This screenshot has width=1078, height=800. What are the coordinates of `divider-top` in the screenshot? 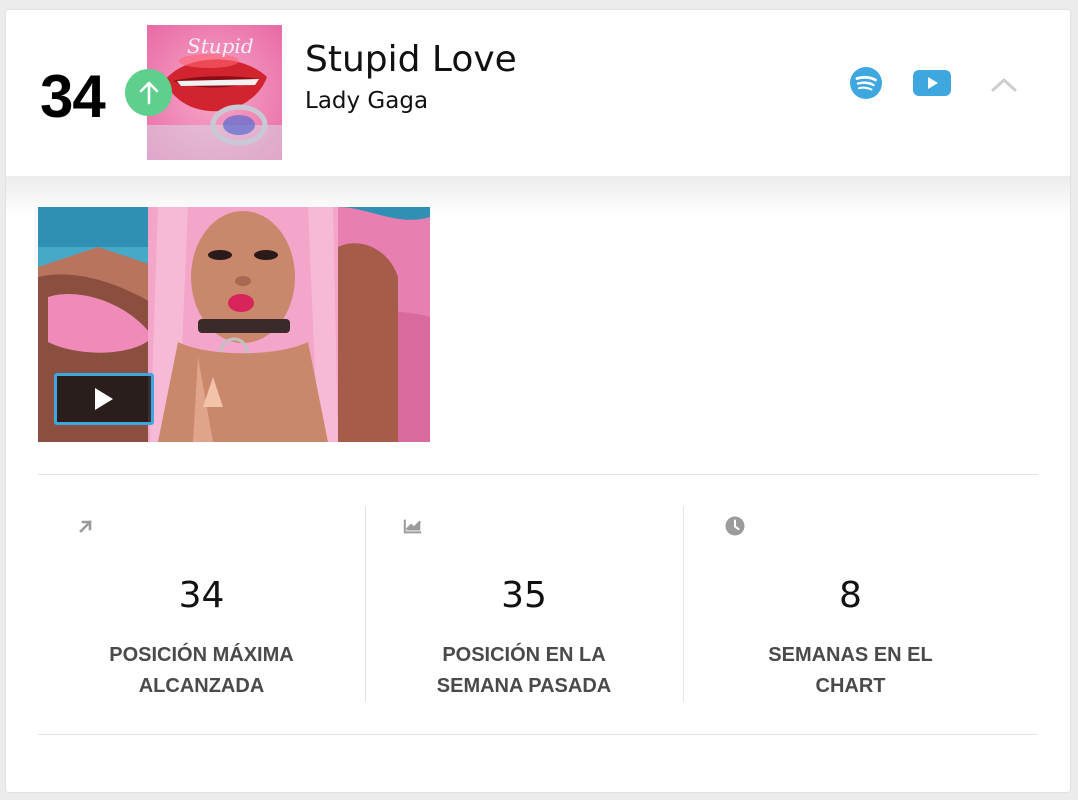 It's located at (538, 474).